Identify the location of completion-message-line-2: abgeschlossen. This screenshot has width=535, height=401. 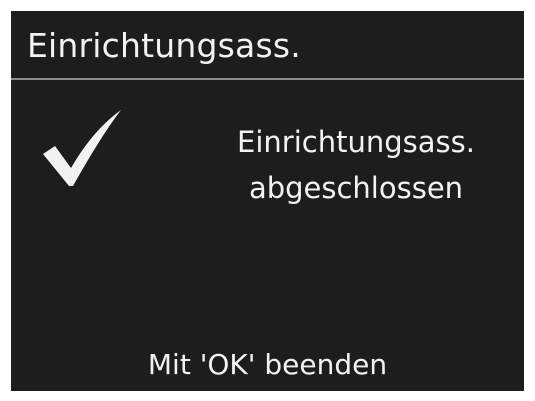
(356, 188).